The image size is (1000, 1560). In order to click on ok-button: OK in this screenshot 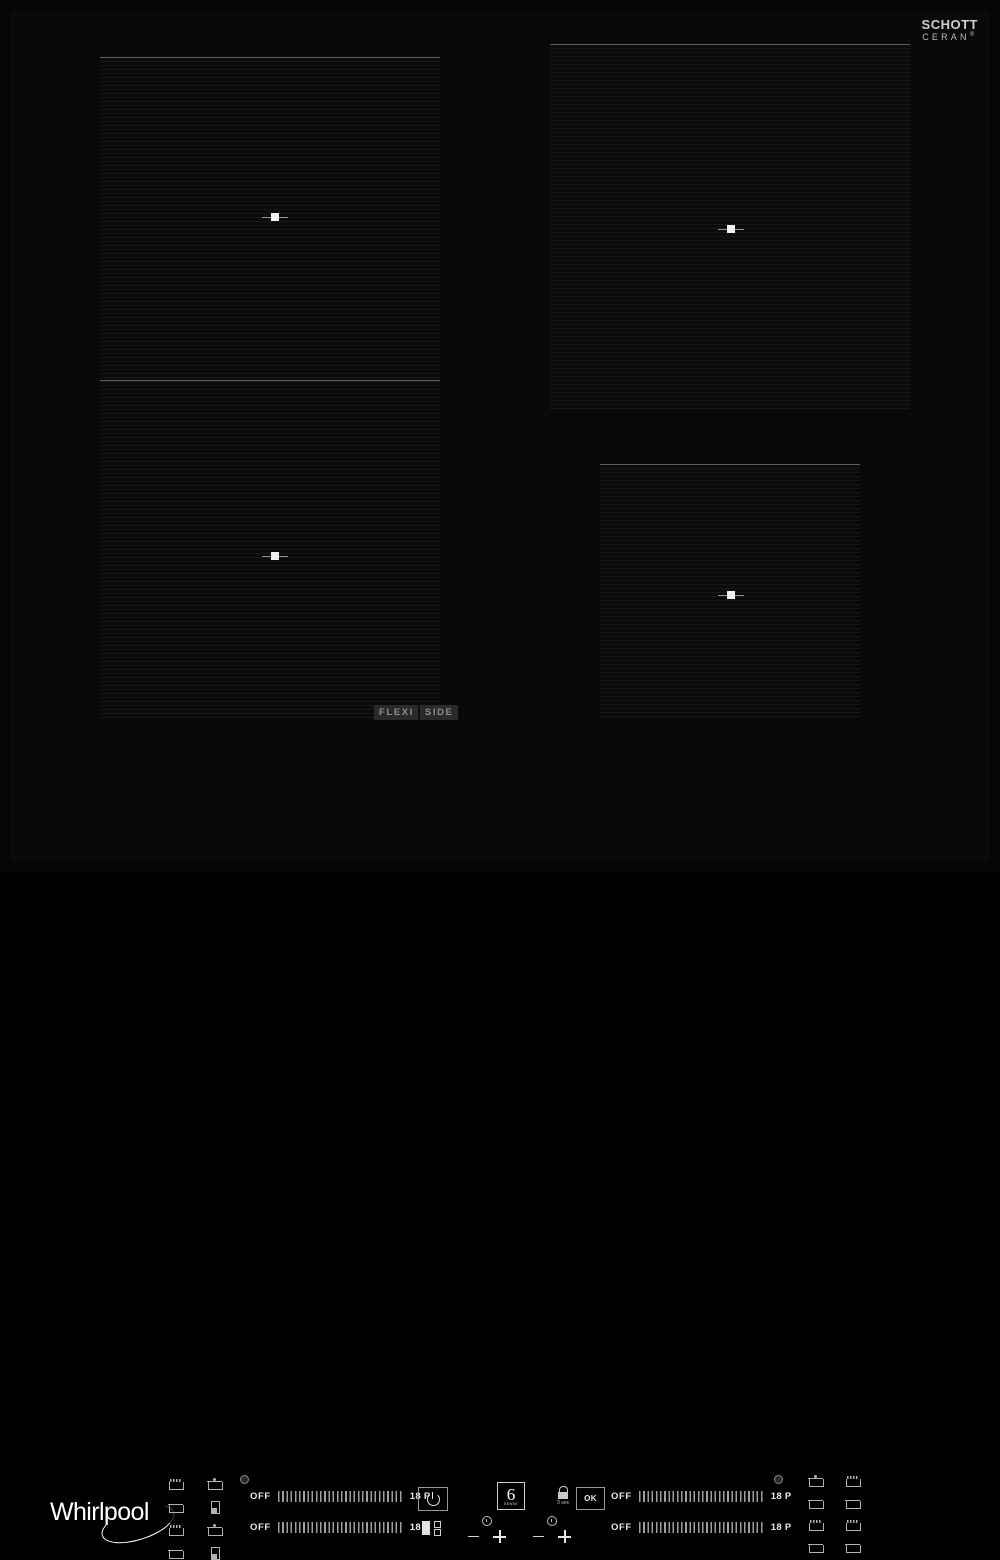, I will do `click(590, 1498)`.